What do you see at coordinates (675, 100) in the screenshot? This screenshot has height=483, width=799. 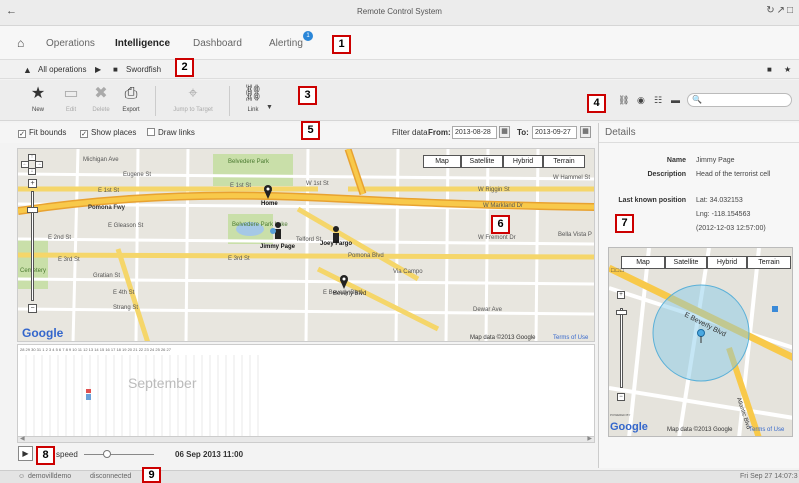 I see `list-view-icon: ▬` at bounding box center [675, 100].